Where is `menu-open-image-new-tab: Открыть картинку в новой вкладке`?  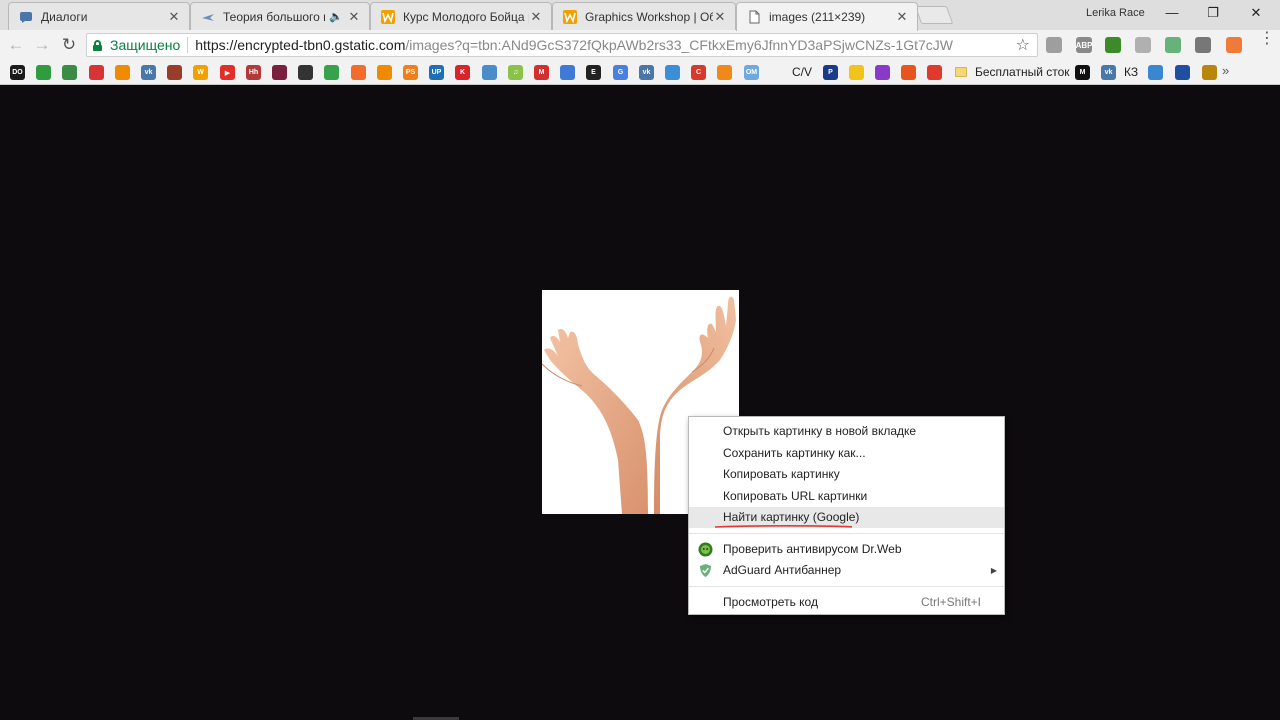 menu-open-image-new-tab: Открыть картинку в новой вкладке is located at coordinates (846, 431).